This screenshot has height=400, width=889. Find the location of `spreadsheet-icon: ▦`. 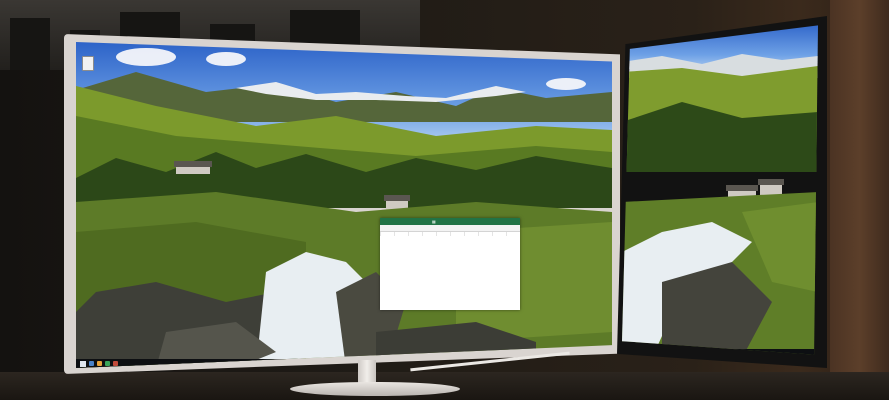

spreadsheet-icon: ▦ is located at coordinates (434, 221).